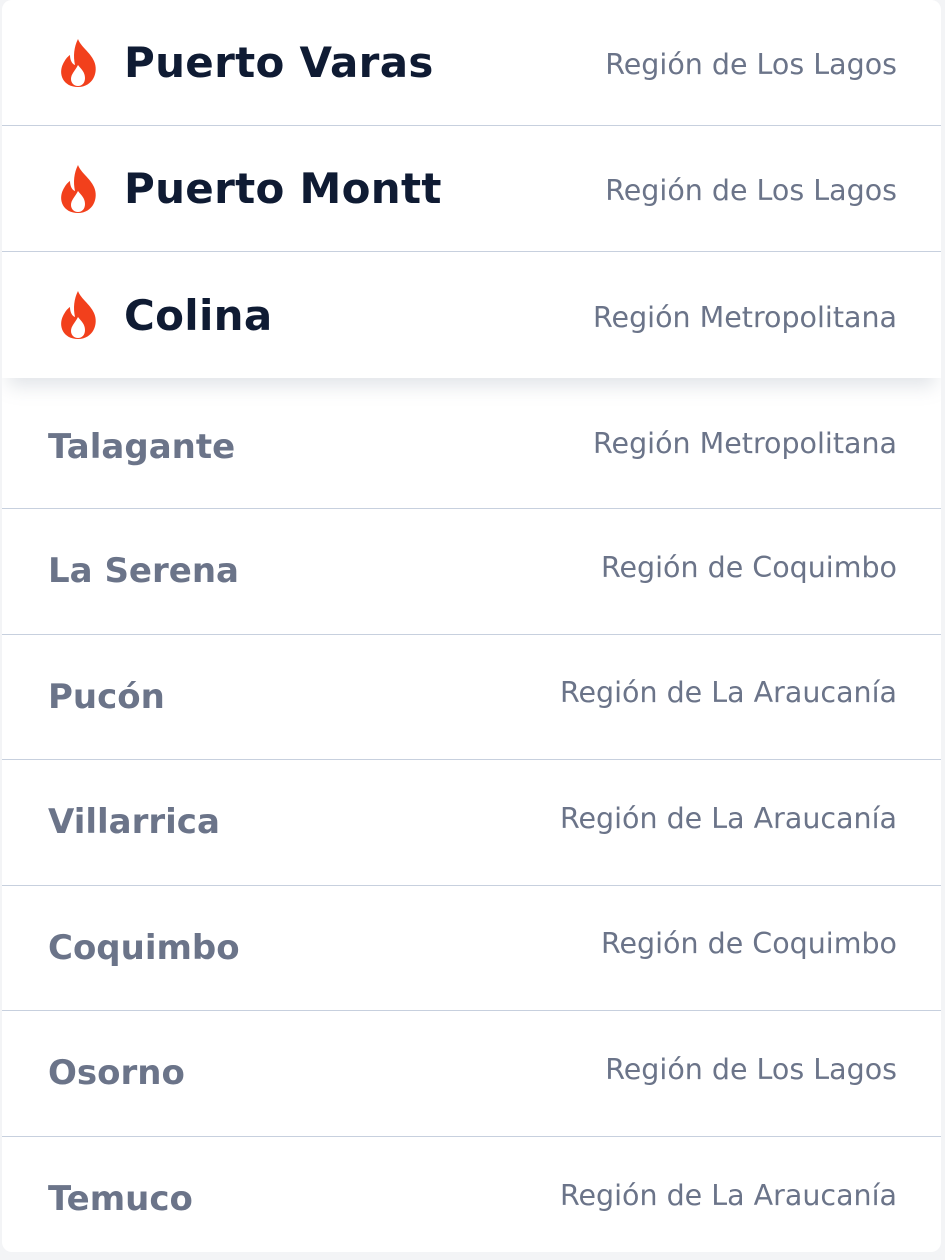 The height and width of the screenshot is (1260, 945). I want to click on location-name: La Serena, so click(143, 571).